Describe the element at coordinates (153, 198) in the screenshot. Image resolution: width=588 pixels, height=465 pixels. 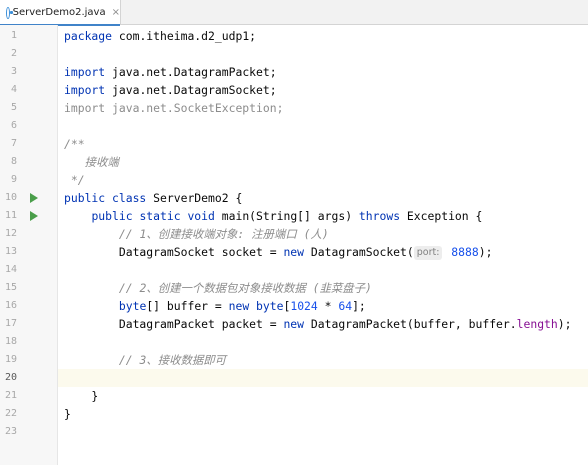
I see `code-text: public class ServerDemo2 {` at that location.